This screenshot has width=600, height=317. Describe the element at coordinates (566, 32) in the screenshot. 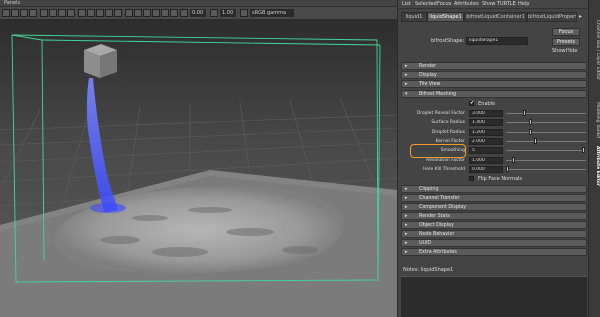

I see `focus-button: Focus` at that location.